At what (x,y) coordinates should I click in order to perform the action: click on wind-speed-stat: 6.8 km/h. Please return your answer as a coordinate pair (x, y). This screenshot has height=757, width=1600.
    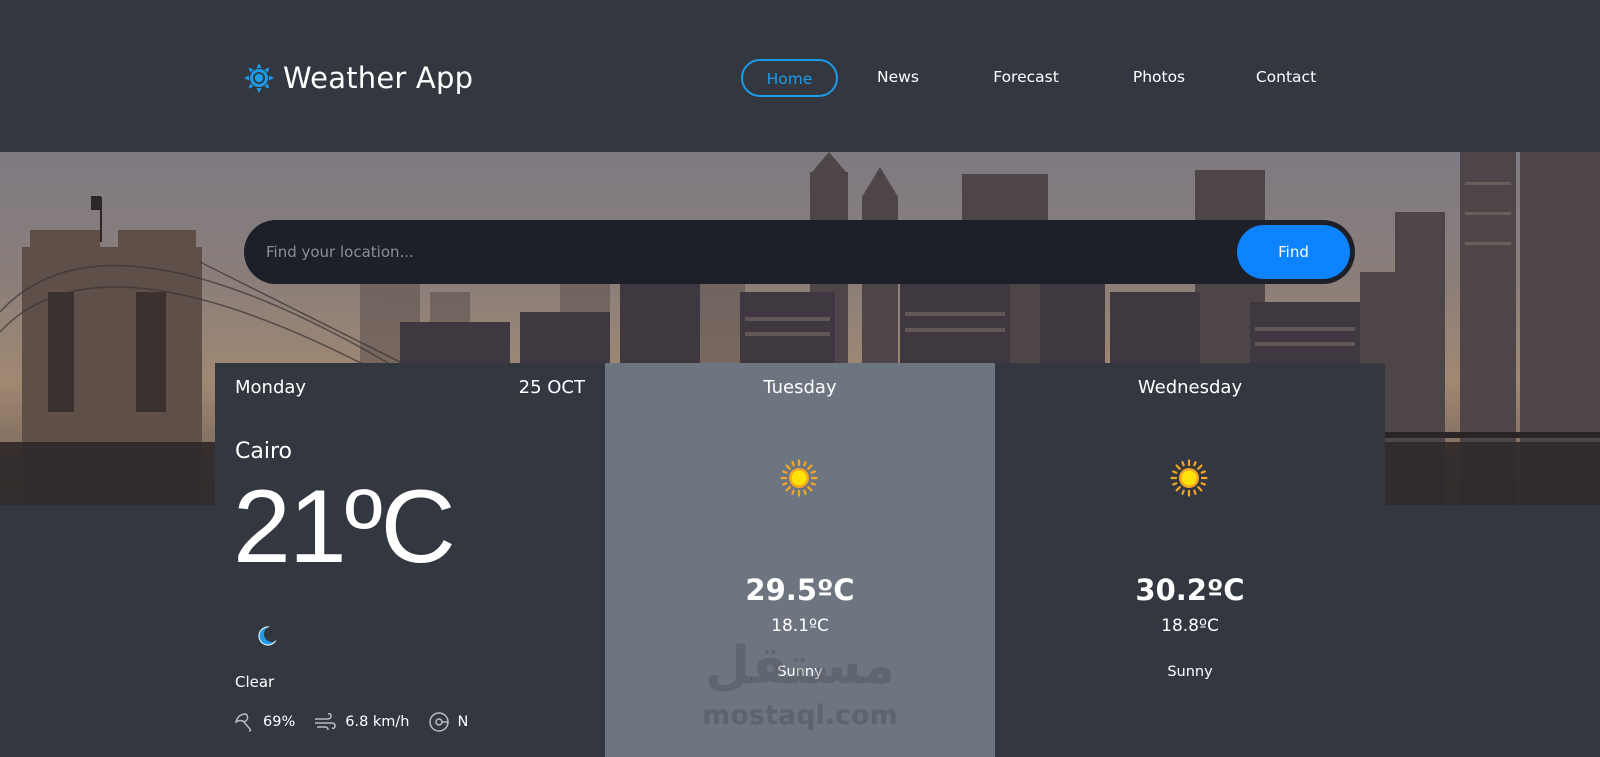
    Looking at the image, I should click on (361, 722).